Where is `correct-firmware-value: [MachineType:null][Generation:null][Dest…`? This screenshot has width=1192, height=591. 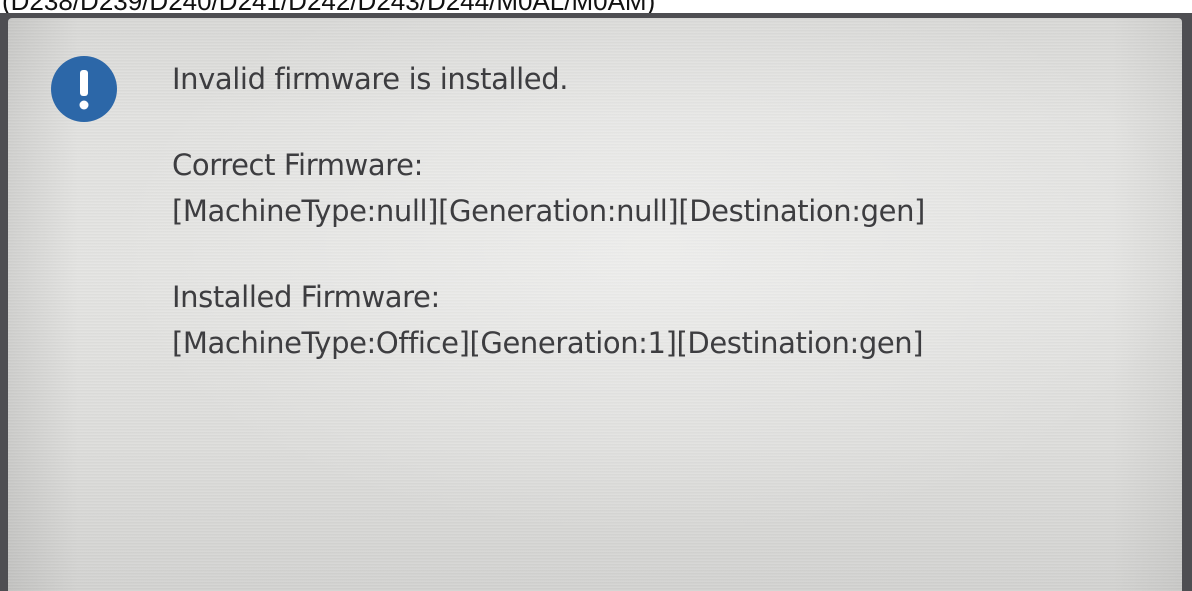 correct-firmware-value: [MachineType:null][Generation:null][Dest… is located at coordinates (548, 211).